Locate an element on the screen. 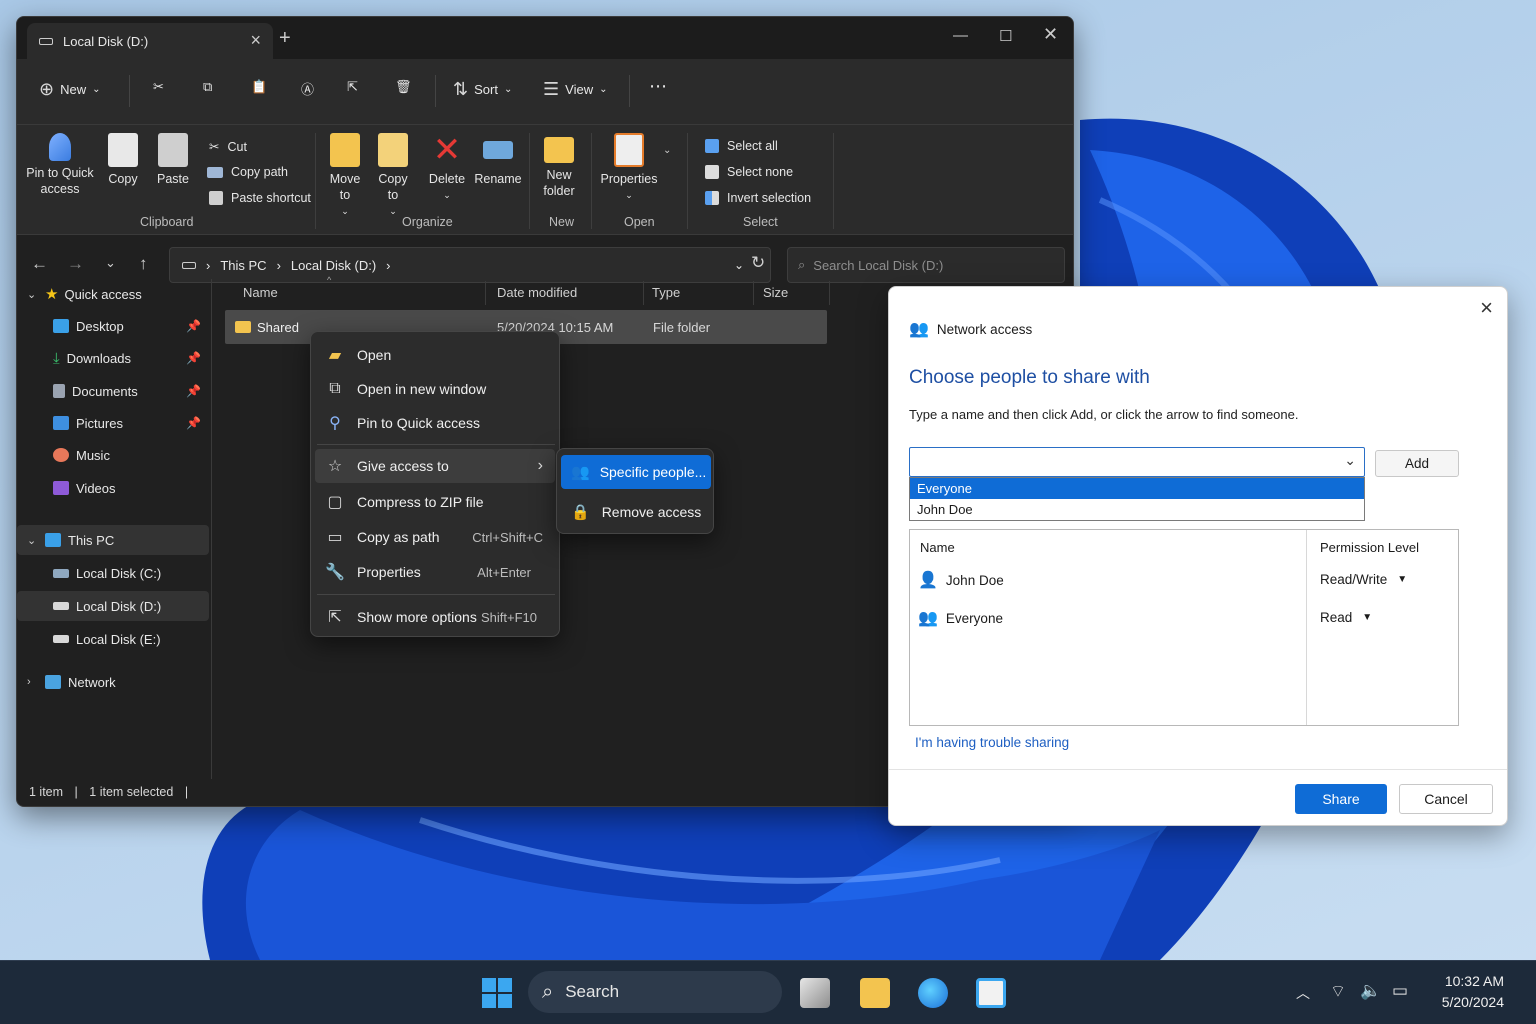 Image resolution: width=1536 pixels, height=1024 pixels. column-header-type: Type is located at coordinates (666, 292).